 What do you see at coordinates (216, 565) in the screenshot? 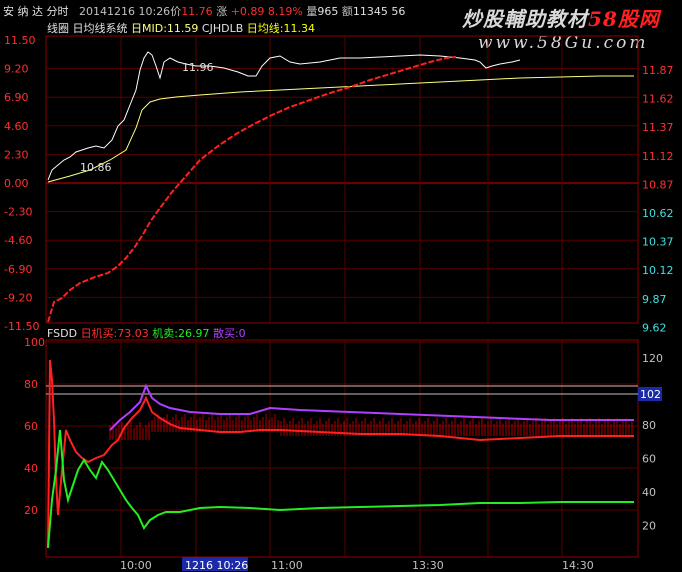
I see `cursor-time-label: 1216 10:26` at bounding box center [216, 565].